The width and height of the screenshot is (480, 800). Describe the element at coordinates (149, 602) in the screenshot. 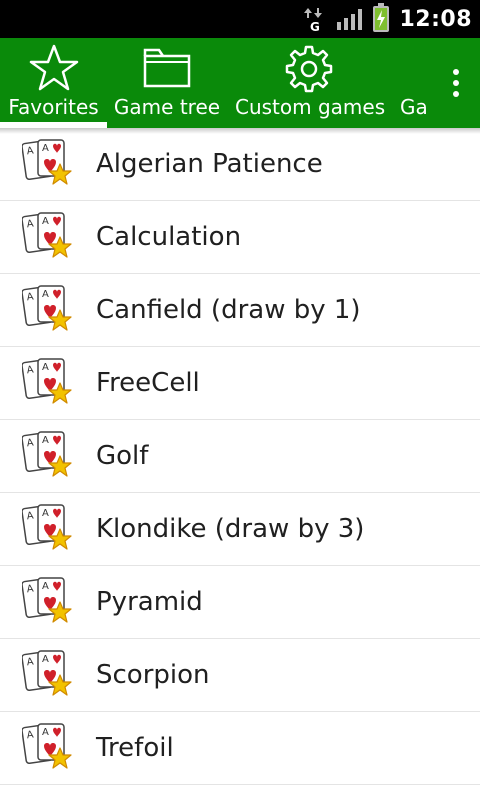

I see `game-name: Pyramid` at that location.